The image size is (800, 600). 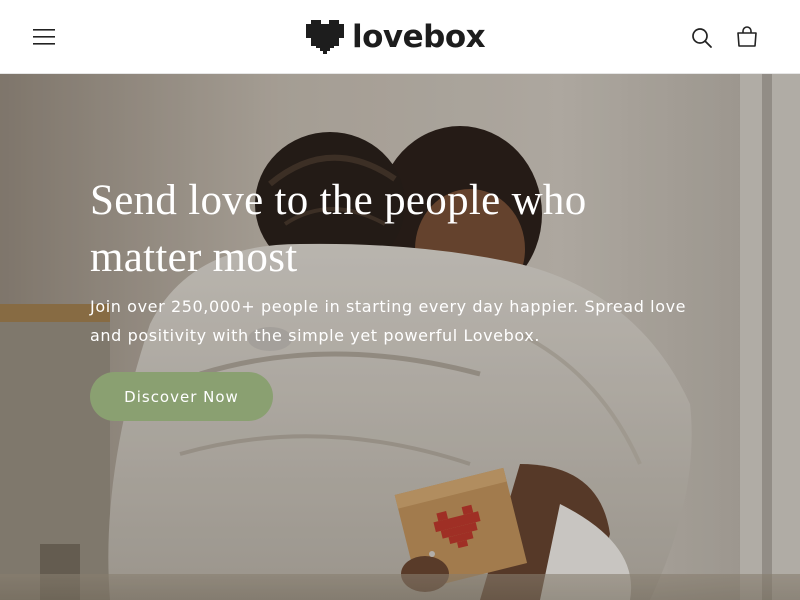 I want to click on hero-title: Send love to the people who matter most, so click(x=338, y=229).